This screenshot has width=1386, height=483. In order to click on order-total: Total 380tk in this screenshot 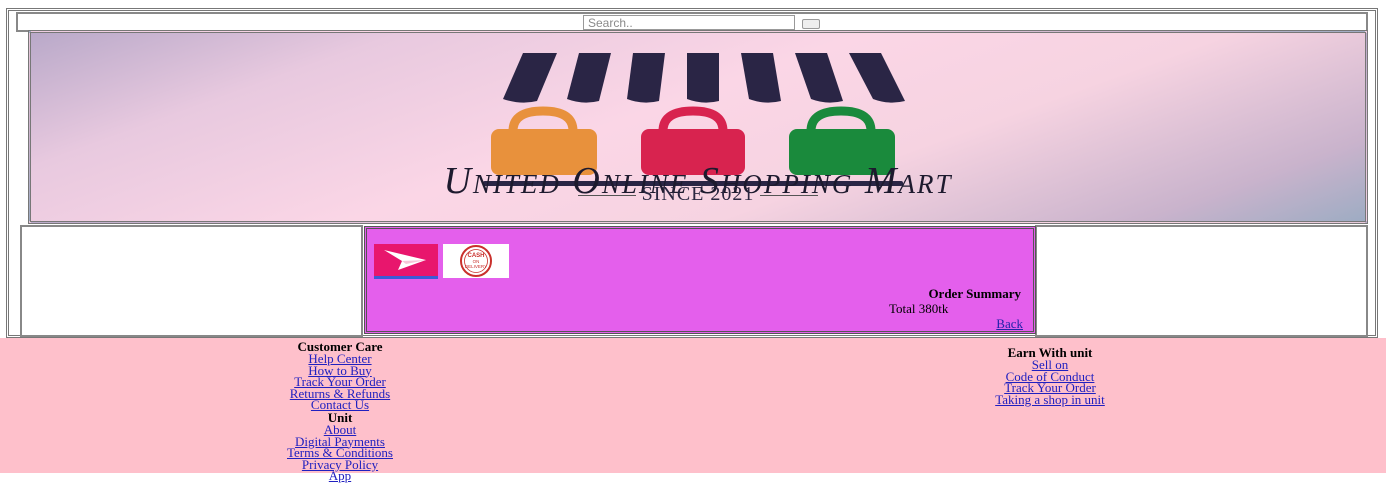, I will do `click(919, 308)`.